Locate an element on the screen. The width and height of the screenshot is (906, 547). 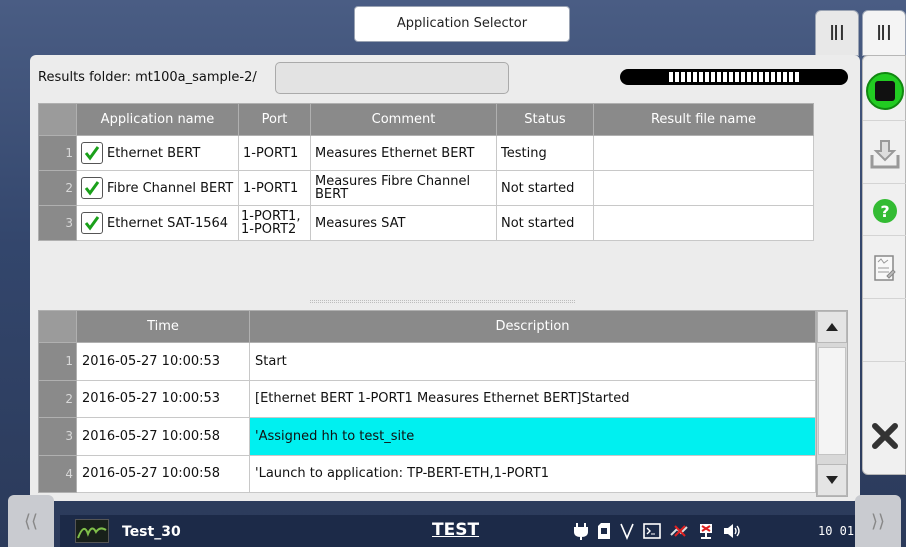
comment-cell: Measures Ethernet BERT is located at coordinates (403, 153).